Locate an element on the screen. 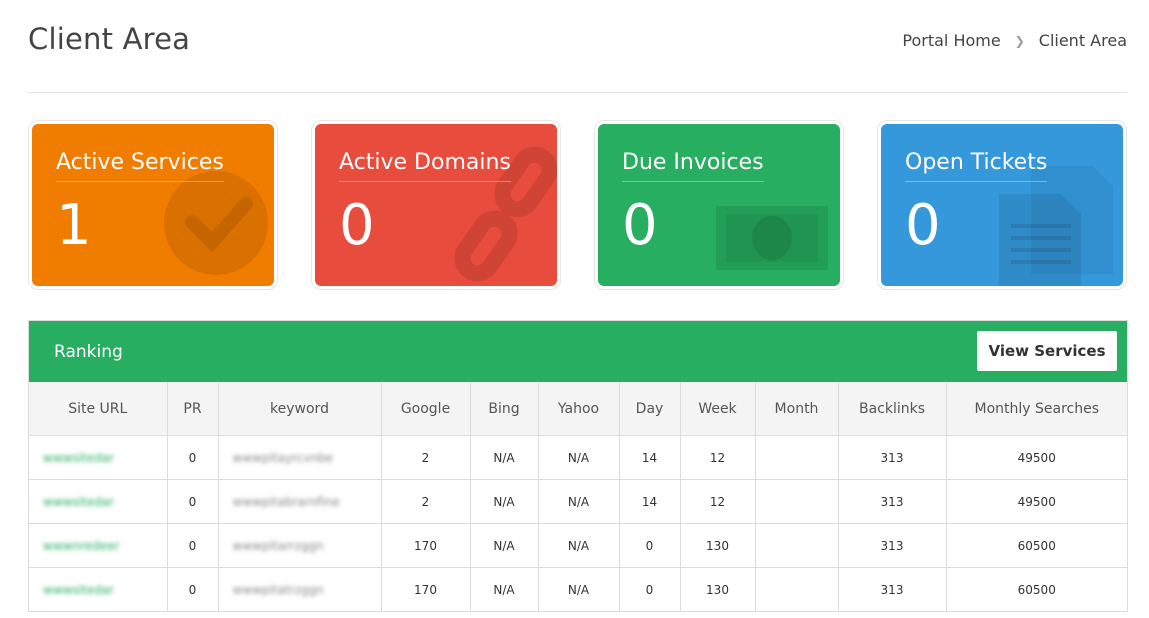 This screenshot has width=1149, height=618. column-header: Yahoo is located at coordinates (579, 409).